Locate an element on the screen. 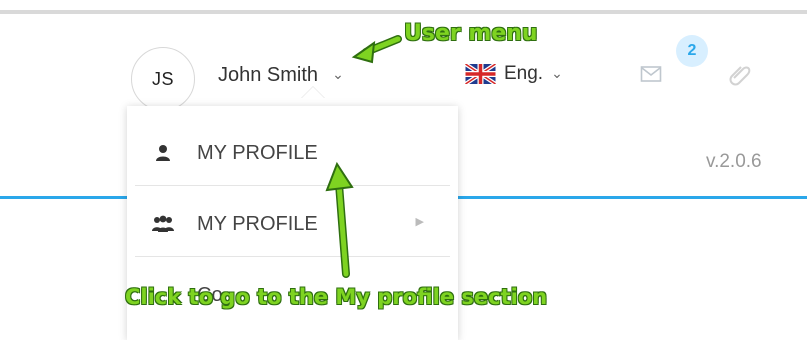 This screenshot has width=807, height=340. menu-item-my-profile: MY PROFILE is located at coordinates (292, 153).